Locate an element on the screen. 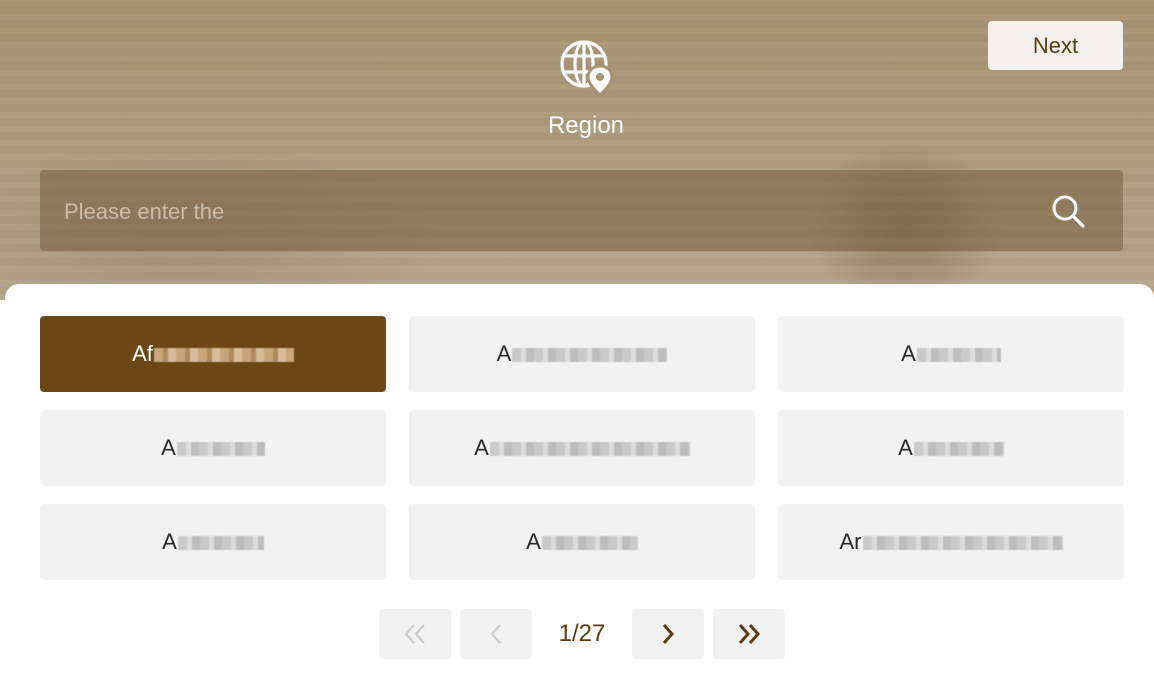 Image resolution: width=1154 pixels, height=677 pixels. chevron-right-icon is located at coordinates (668, 634).